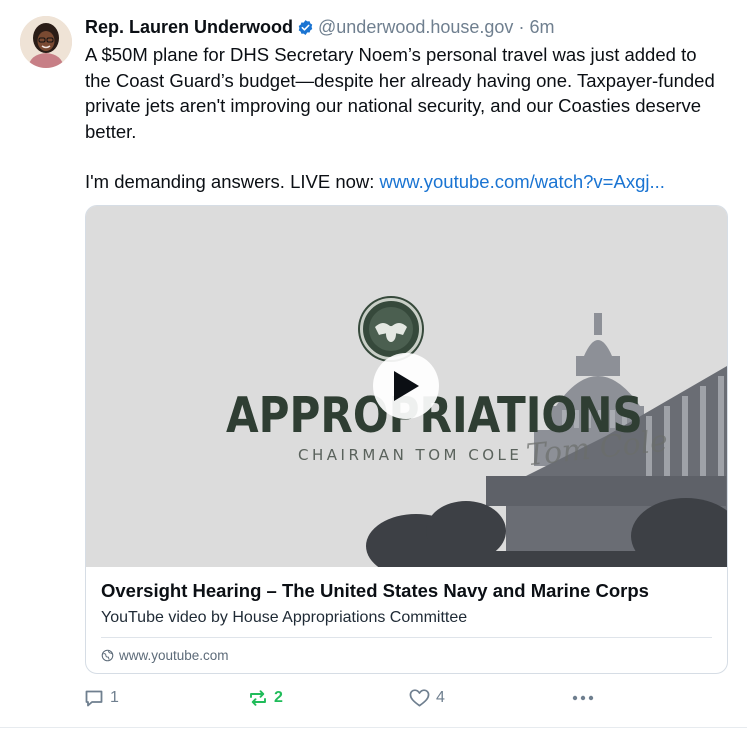  I want to click on link-card-domain-text: www.youtube.com, so click(174, 655).